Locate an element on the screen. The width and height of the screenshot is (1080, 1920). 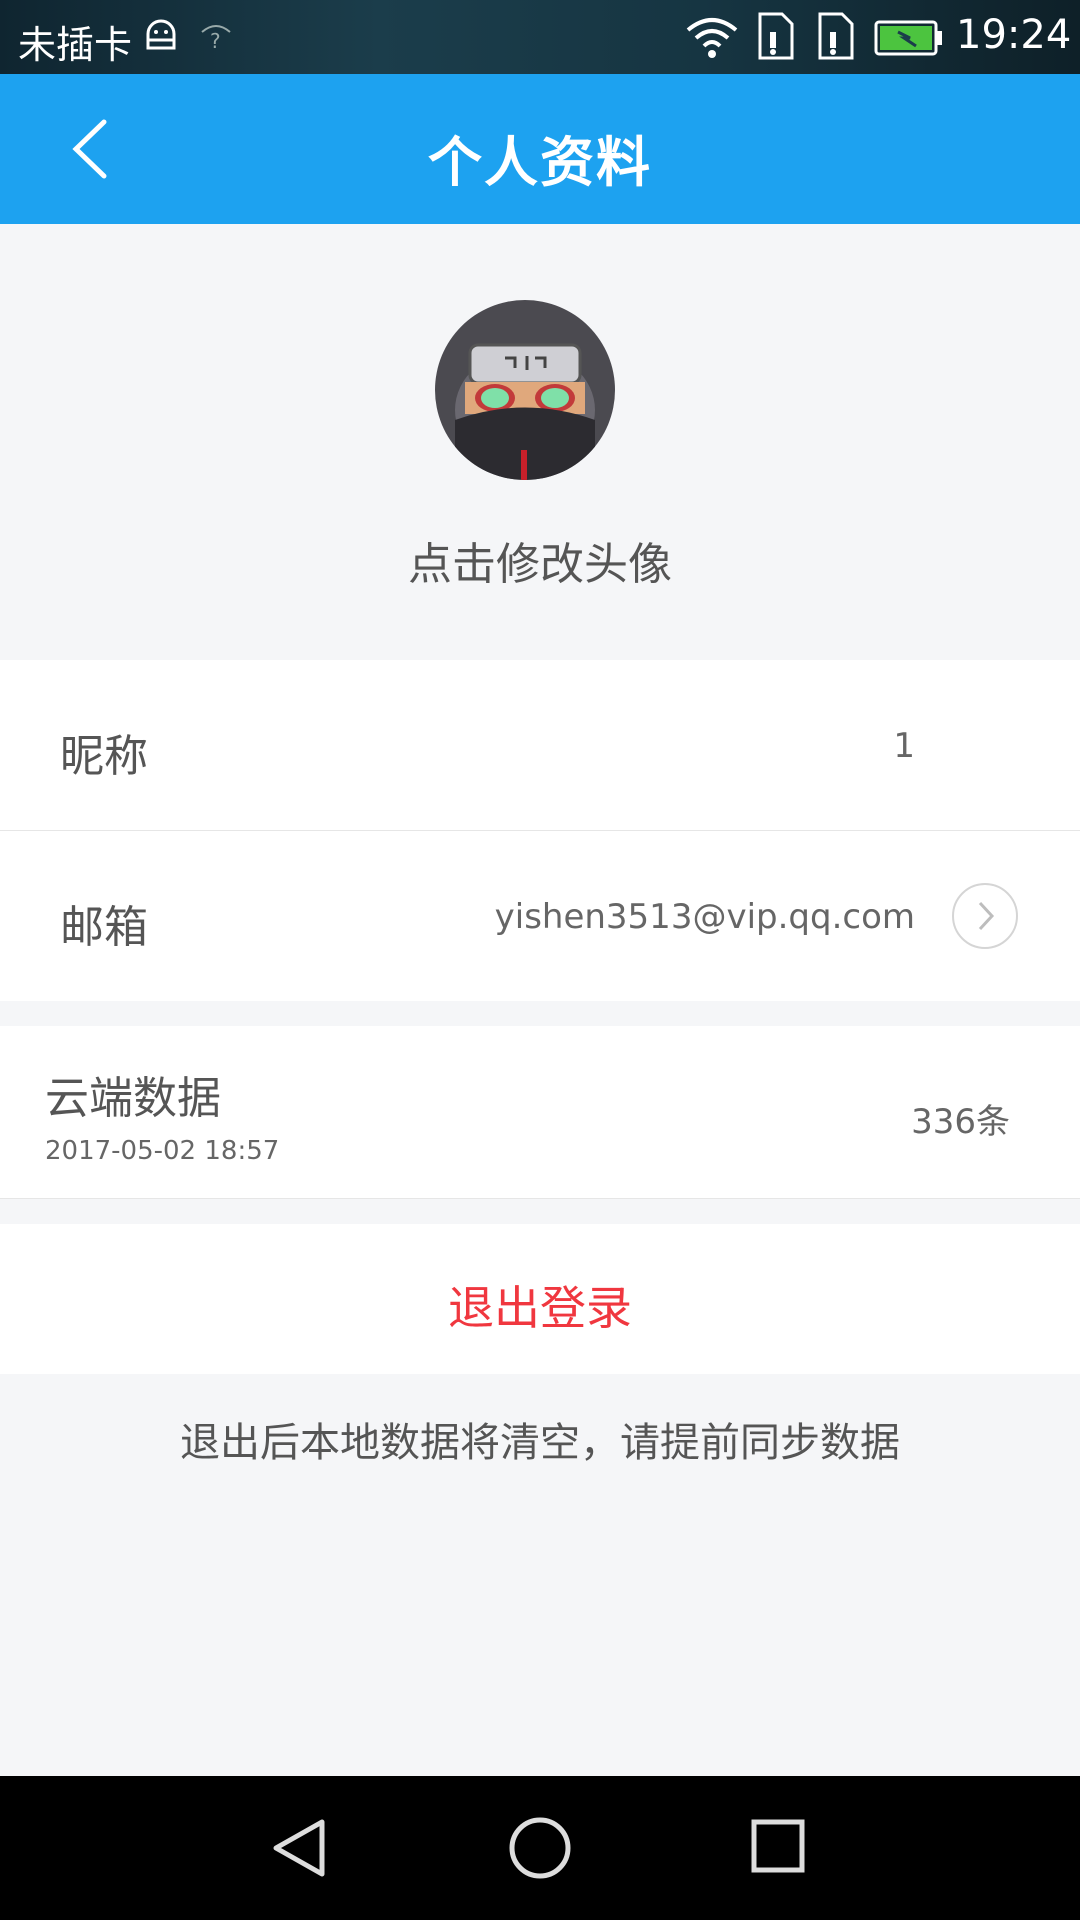
logout-label: 退出登录 is located at coordinates (540, 1308).